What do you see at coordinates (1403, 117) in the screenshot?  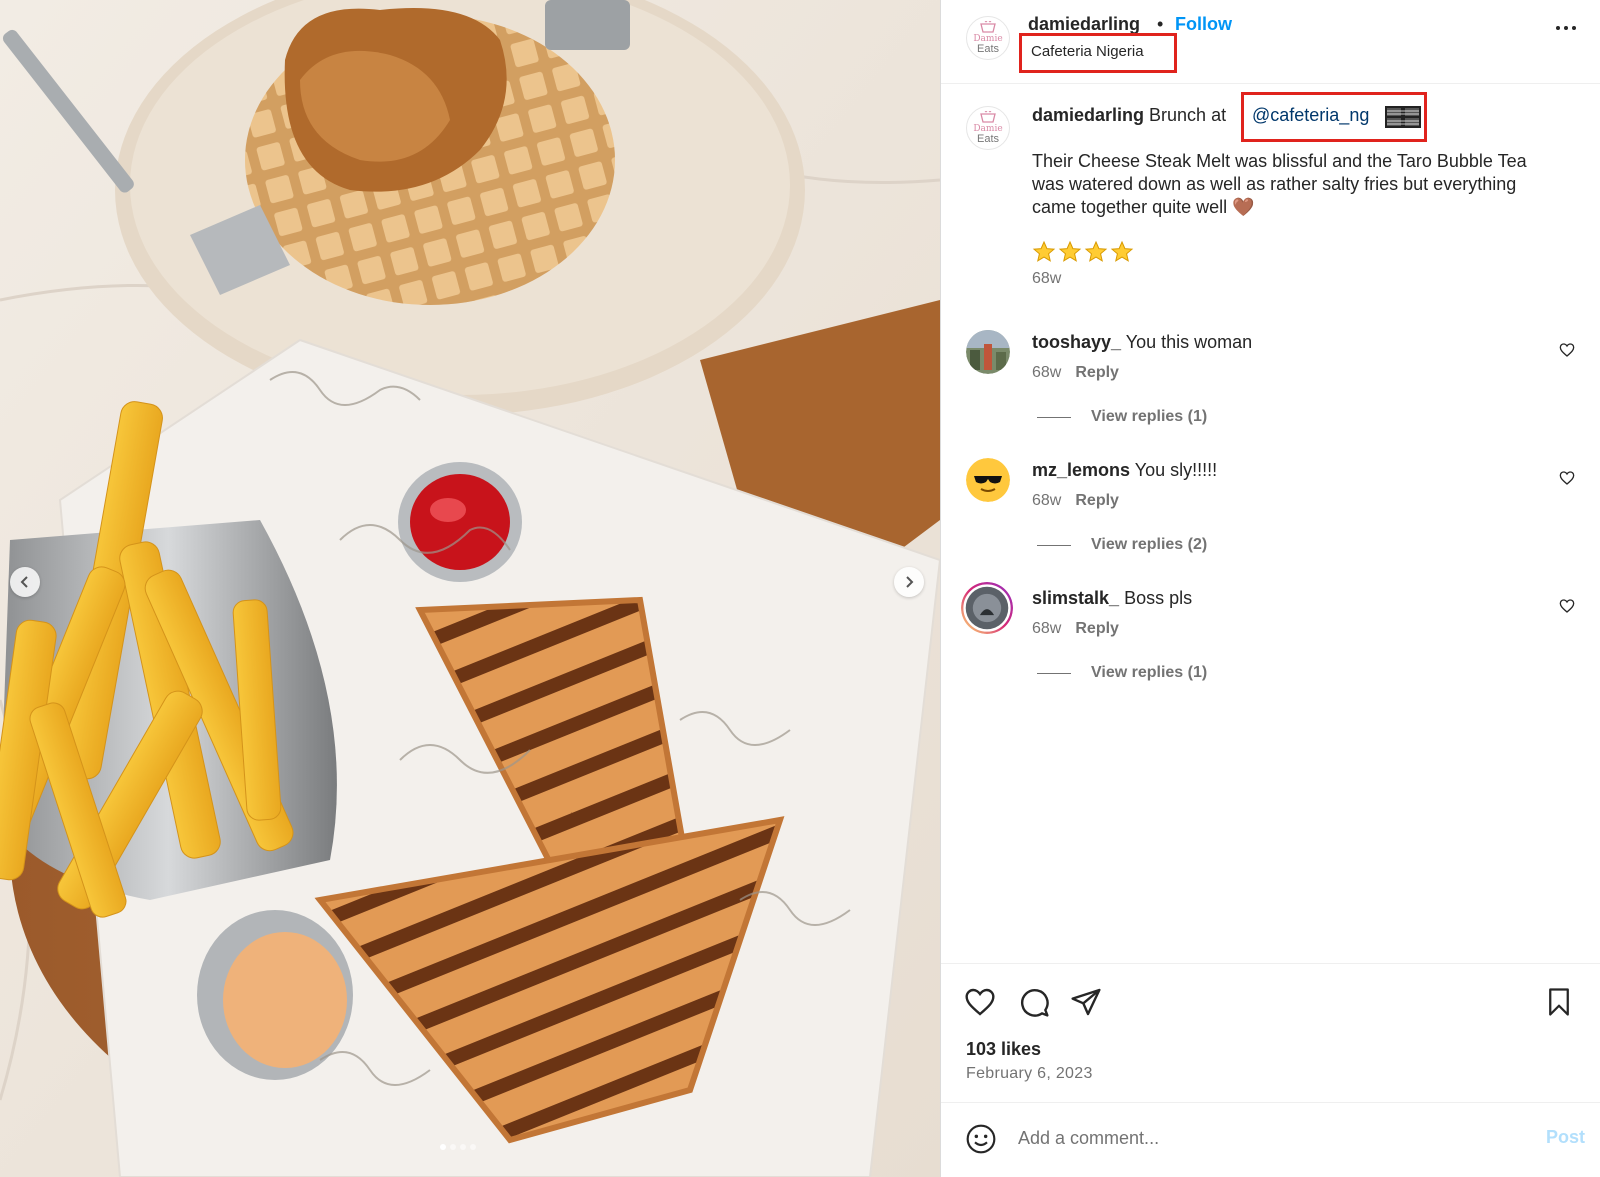 I see `nigeria-flag-icon` at bounding box center [1403, 117].